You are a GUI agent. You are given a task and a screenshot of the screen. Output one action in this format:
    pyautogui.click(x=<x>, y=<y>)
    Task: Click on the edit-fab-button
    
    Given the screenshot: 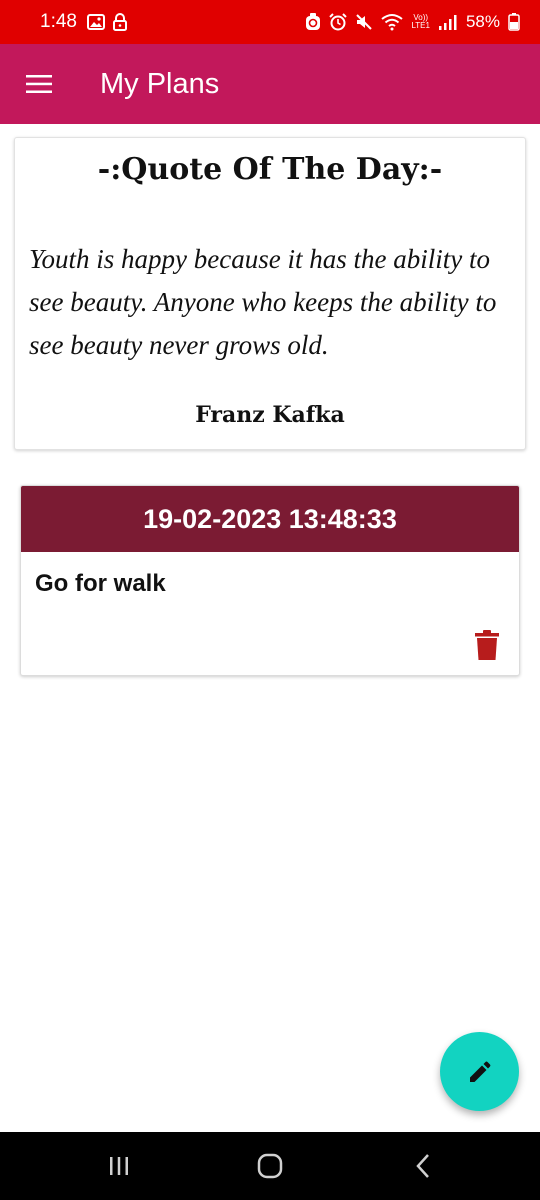 What is the action you would take?
    pyautogui.click(x=479, y=1071)
    